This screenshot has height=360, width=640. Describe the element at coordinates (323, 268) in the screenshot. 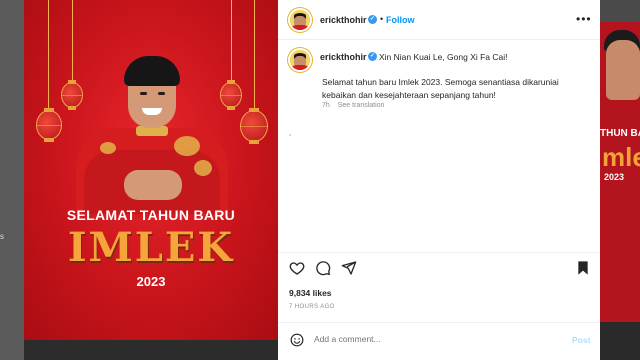

I see `comment-icon` at that location.